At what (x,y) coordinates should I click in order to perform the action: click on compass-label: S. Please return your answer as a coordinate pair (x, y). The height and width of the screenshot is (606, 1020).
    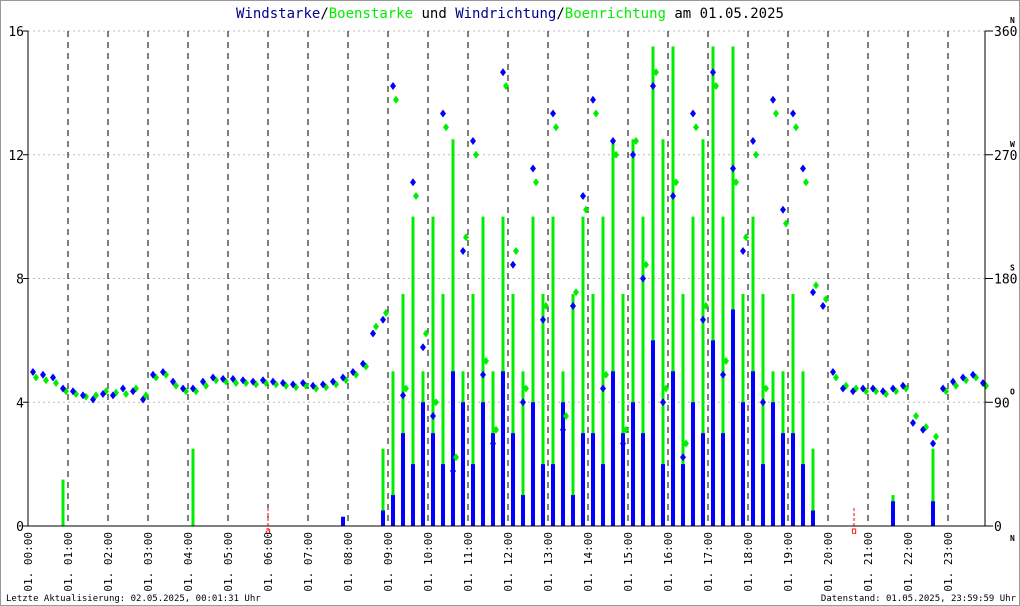
    Looking at the image, I should click on (1012, 268).